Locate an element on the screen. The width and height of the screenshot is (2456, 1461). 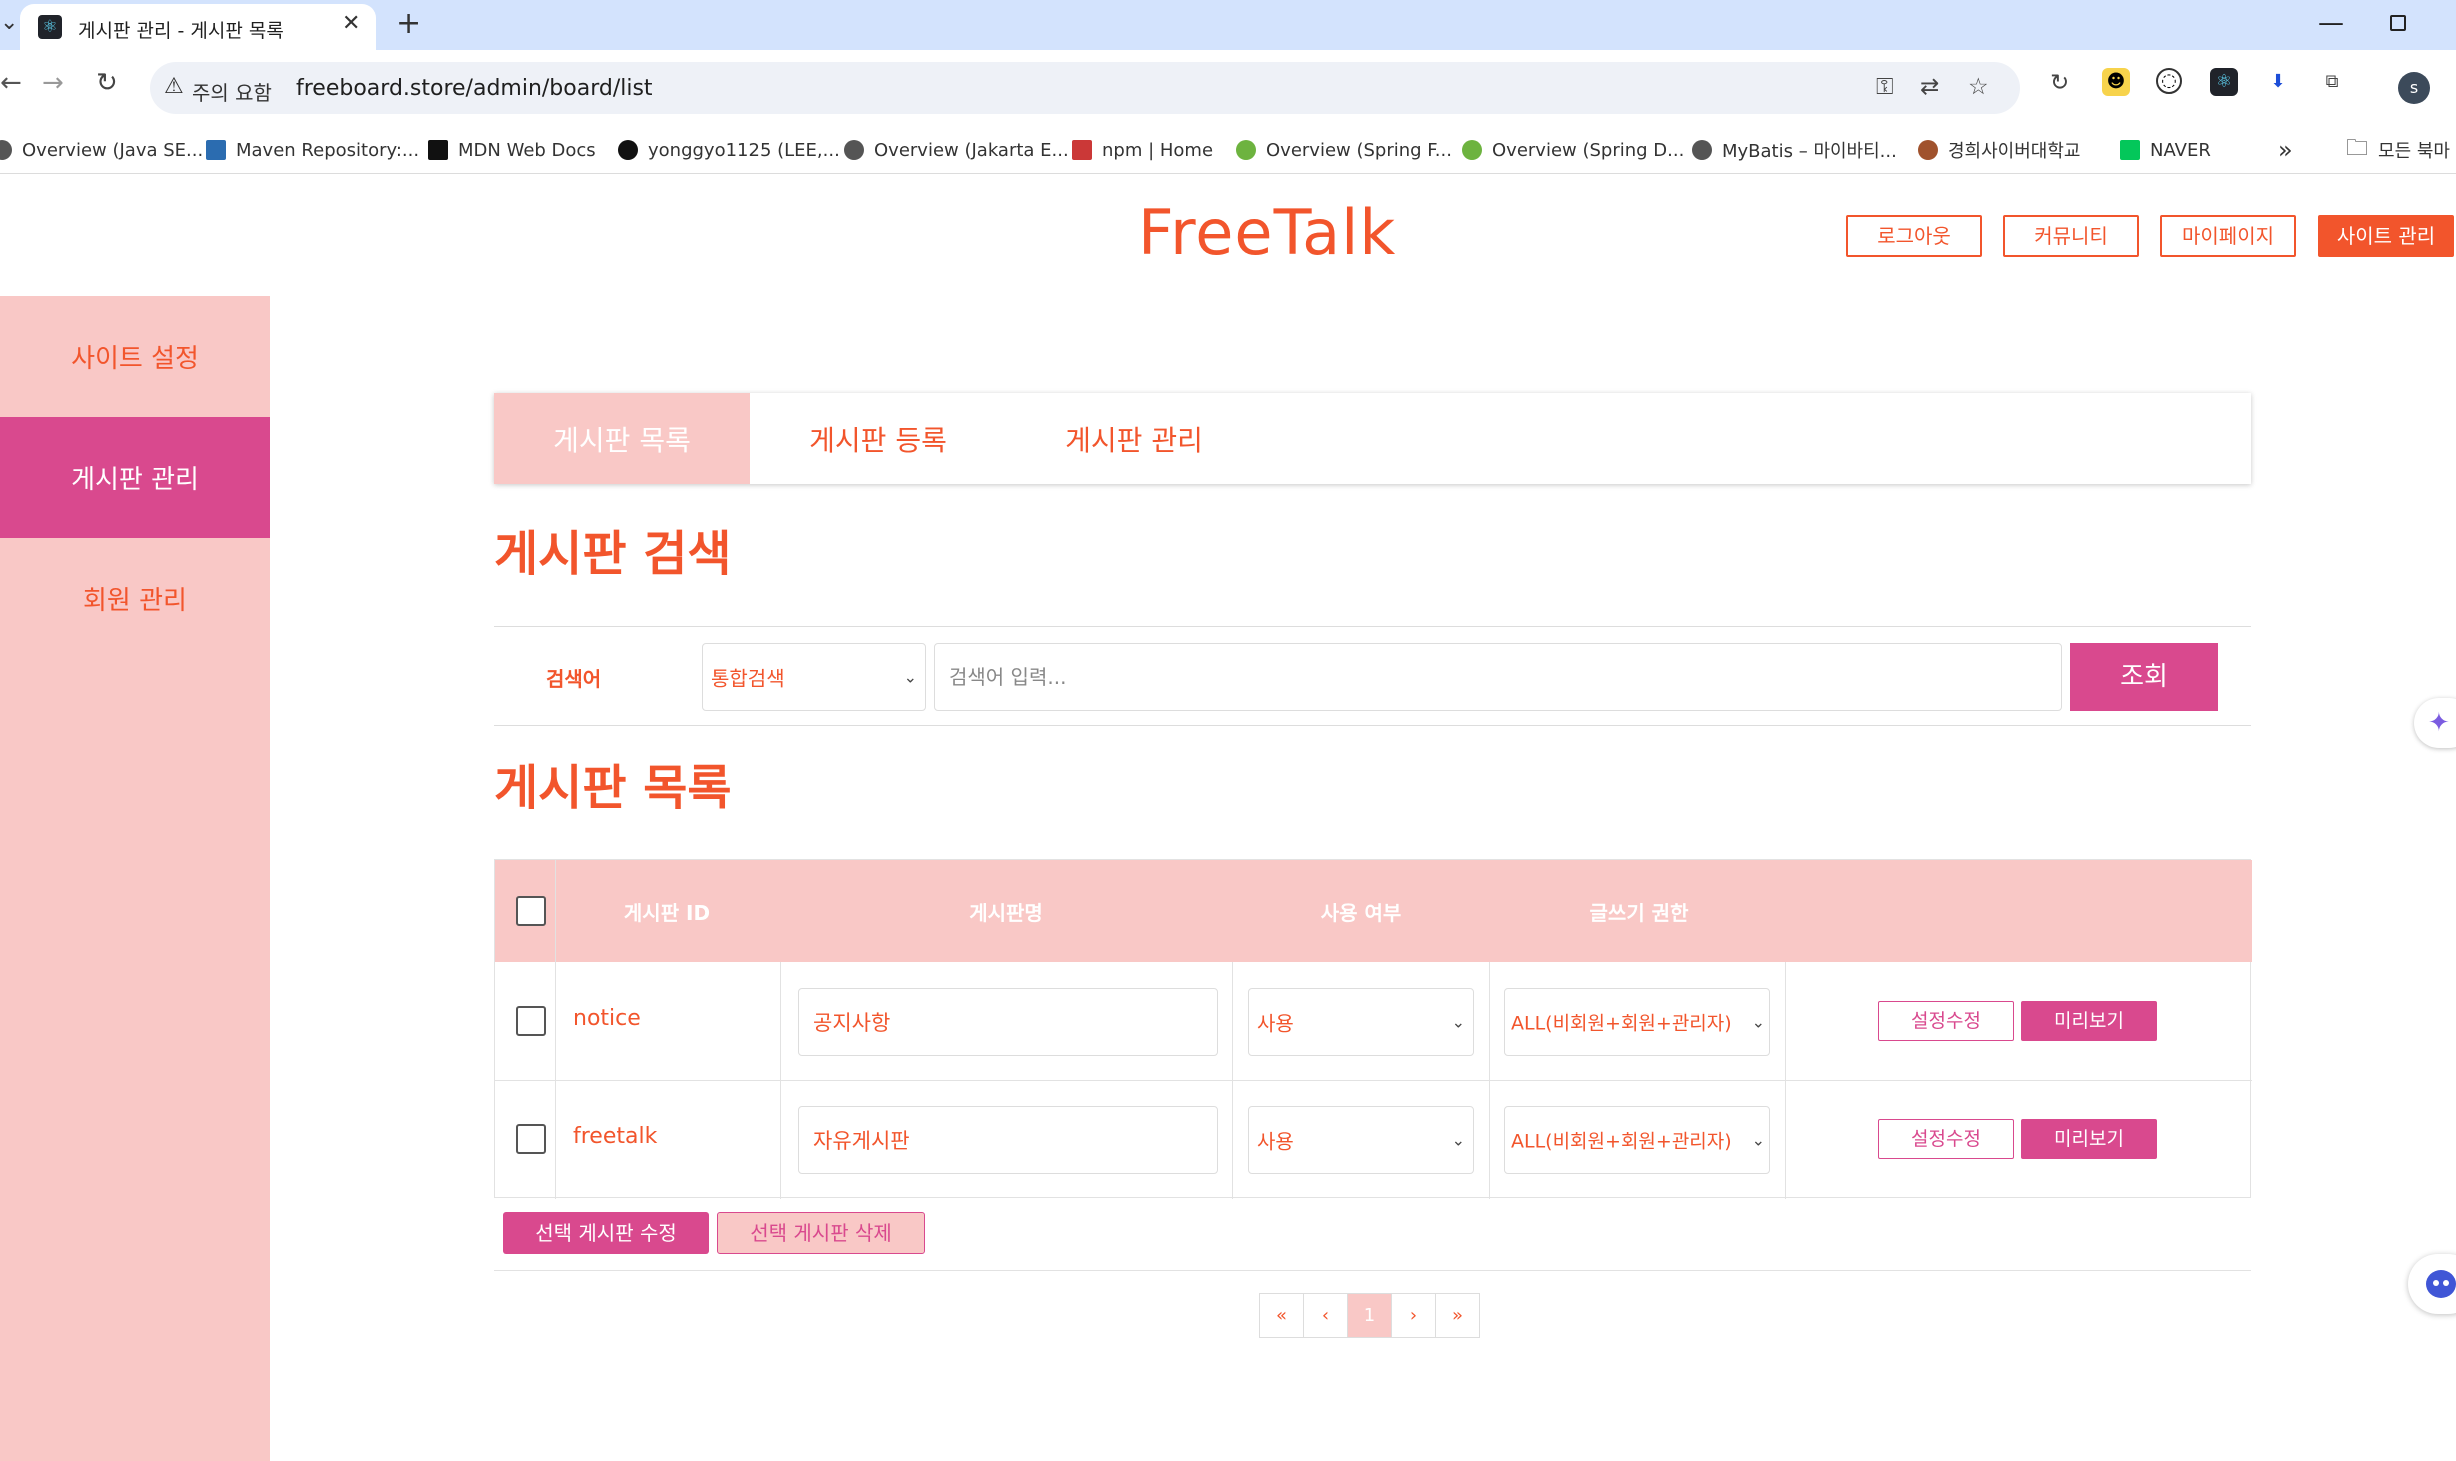
search-button: 조회 is located at coordinates (2144, 677).